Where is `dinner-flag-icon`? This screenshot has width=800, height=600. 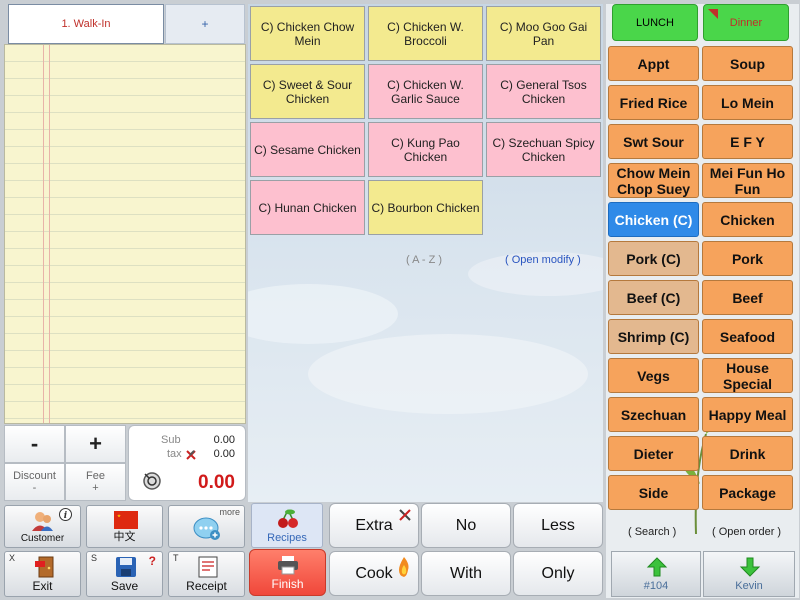 dinner-flag-icon is located at coordinates (713, 15).